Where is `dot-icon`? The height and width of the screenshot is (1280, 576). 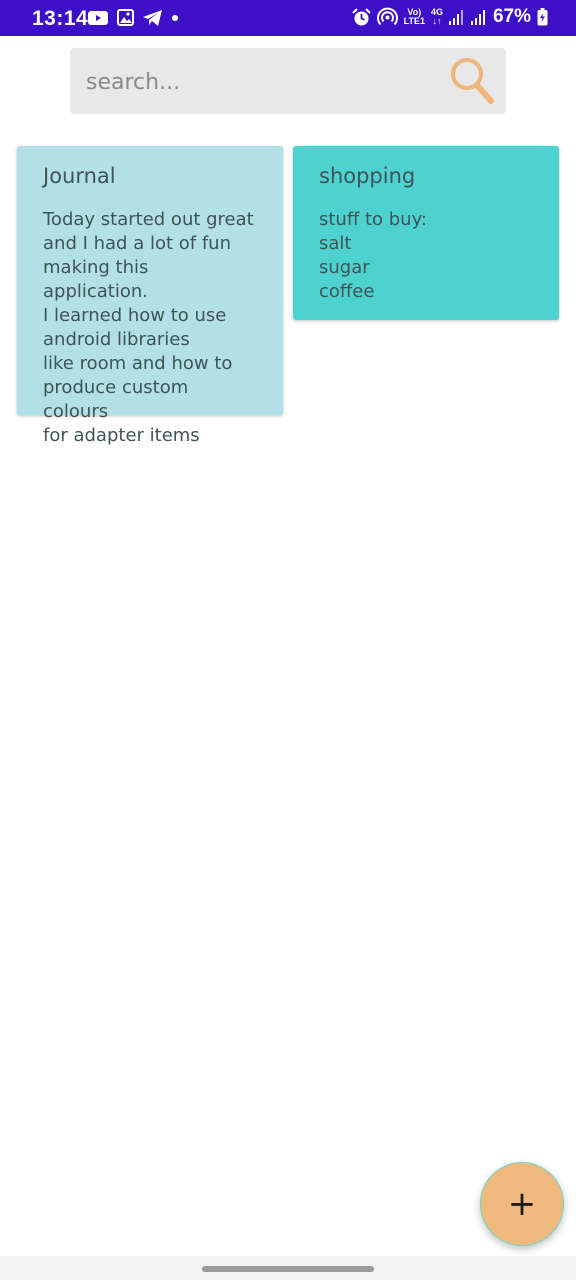
dot-icon is located at coordinates (175, 17).